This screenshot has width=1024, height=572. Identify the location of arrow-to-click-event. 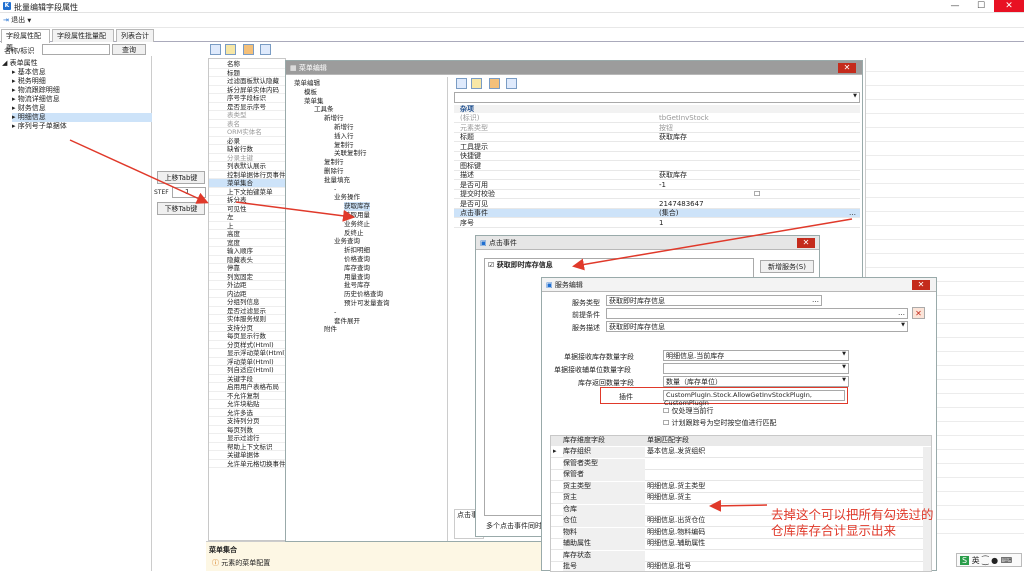
(712, 244).